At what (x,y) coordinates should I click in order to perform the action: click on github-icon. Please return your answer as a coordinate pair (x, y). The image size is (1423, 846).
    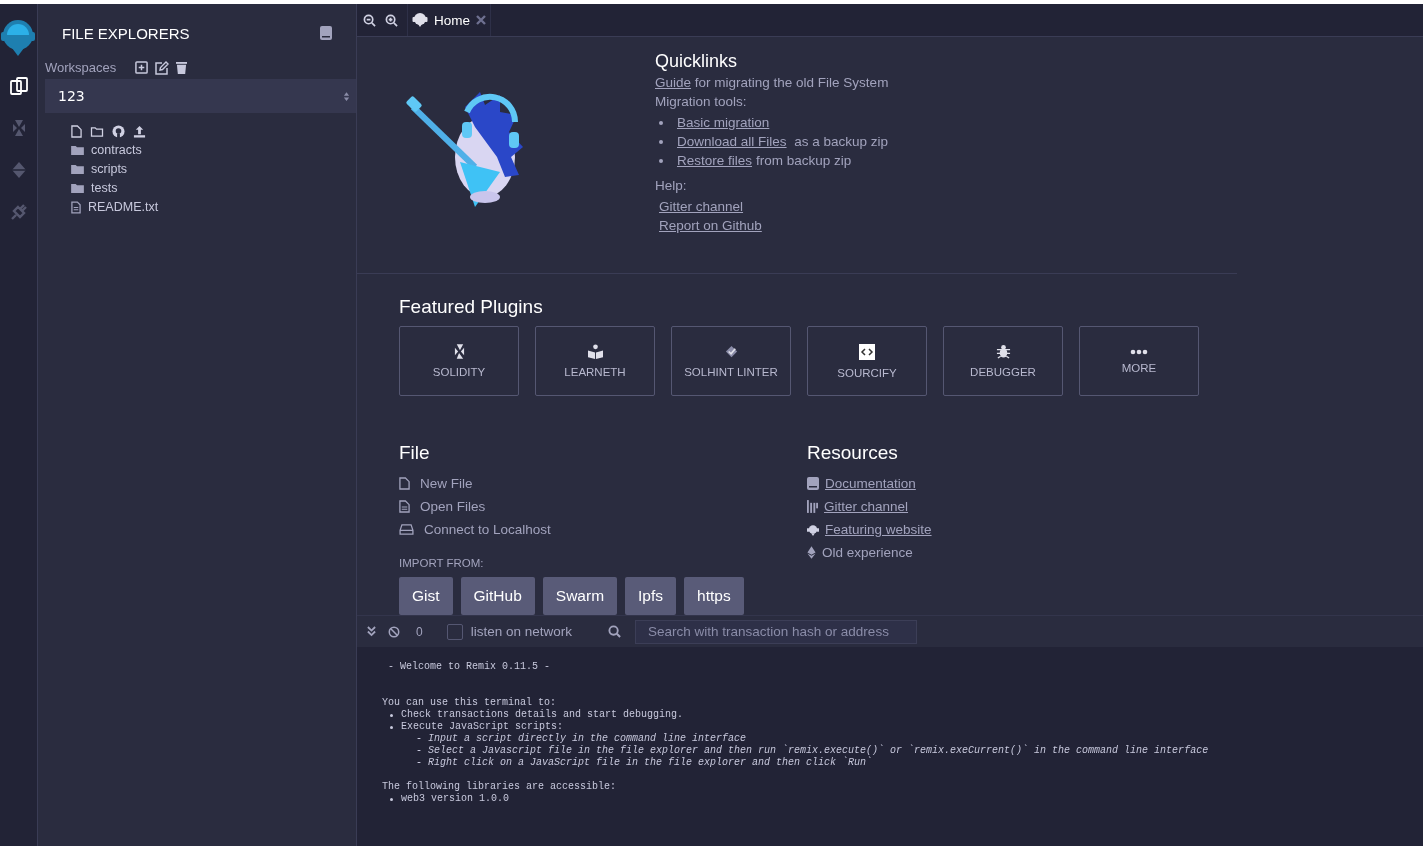
    Looking at the image, I should click on (118, 131).